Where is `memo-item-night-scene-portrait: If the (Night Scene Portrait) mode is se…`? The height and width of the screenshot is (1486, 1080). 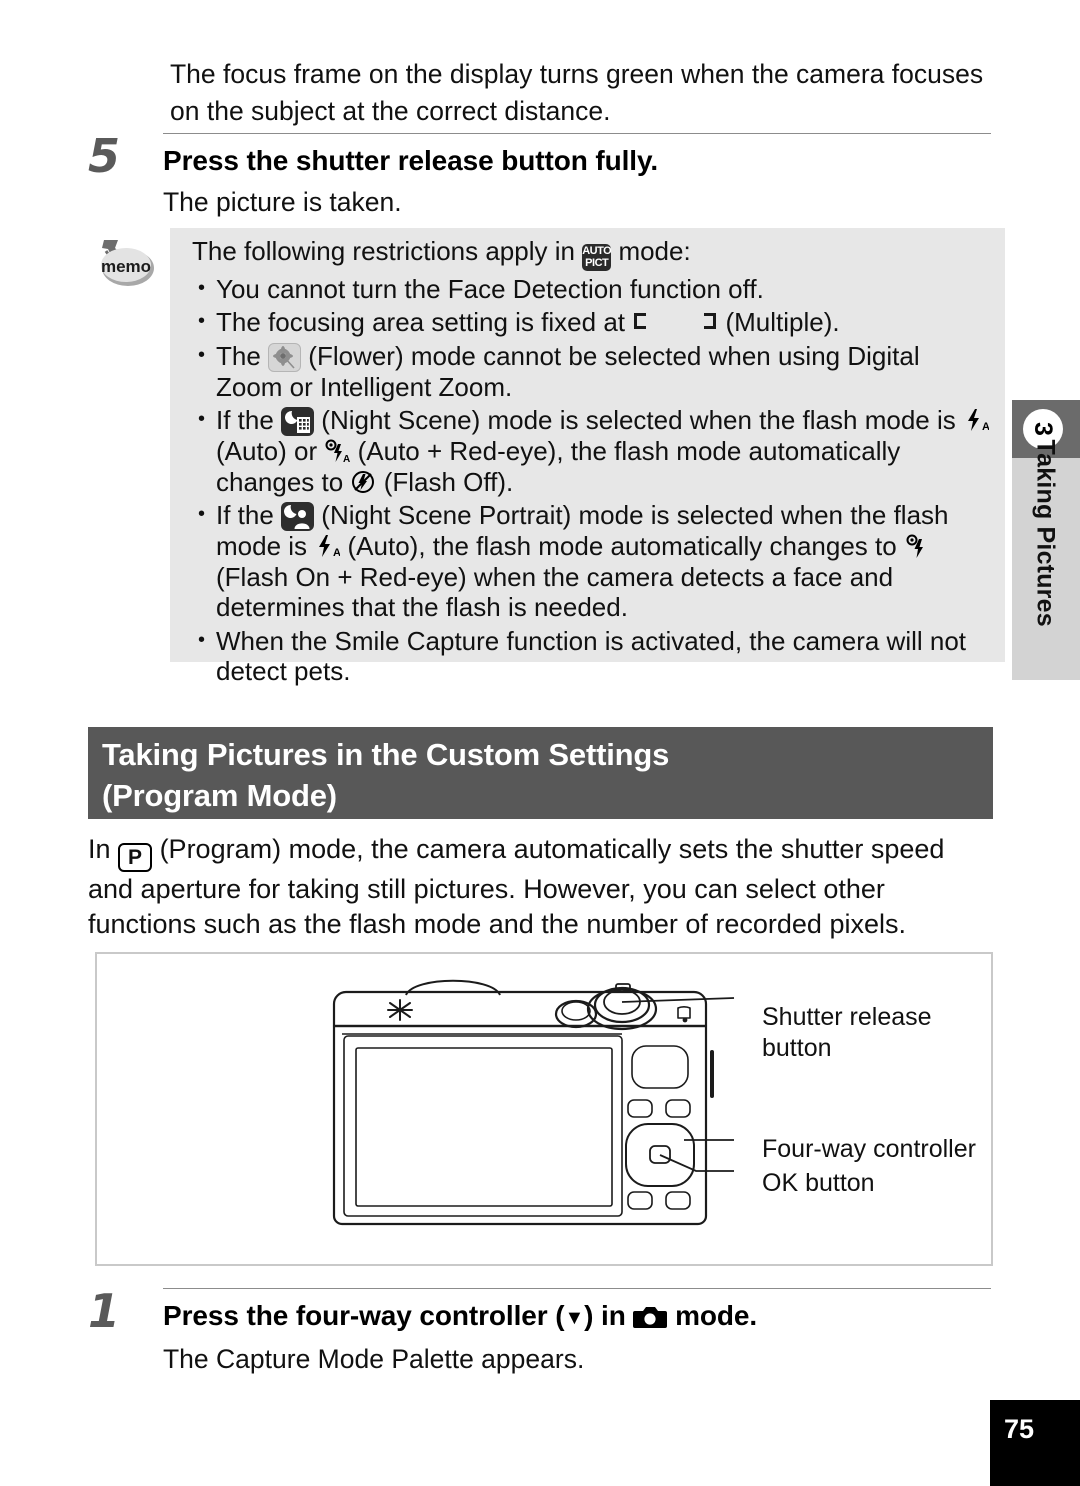
memo-item-night-scene-portrait: If the (Night Scene Portrait) mode is se… is located at coordinates (592, 561).